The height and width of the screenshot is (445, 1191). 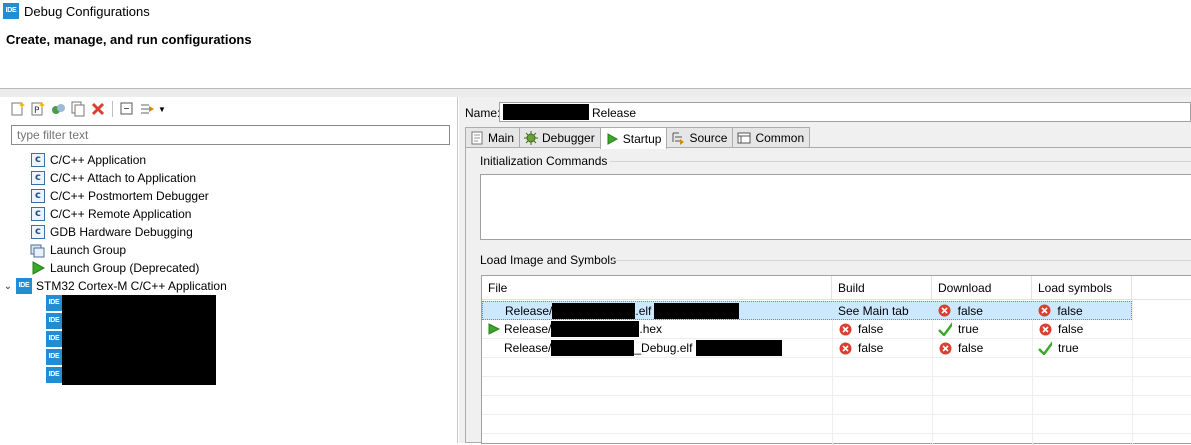 What do you see at coordinates (229, 160) in the screenshot?
I see `tree-item-cpp-application: c C/C++ Application` at bounding box center [229, 160].